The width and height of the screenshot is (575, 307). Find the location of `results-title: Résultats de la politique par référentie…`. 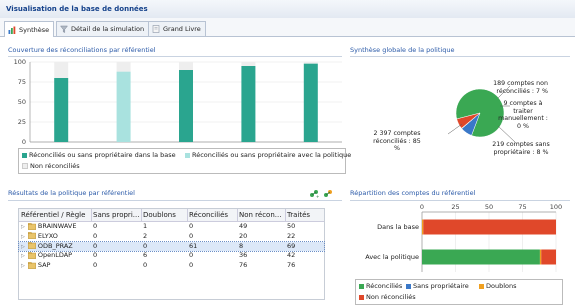

results-title: Résultats de la politique par référentie… is located at coordinates (71, 193).